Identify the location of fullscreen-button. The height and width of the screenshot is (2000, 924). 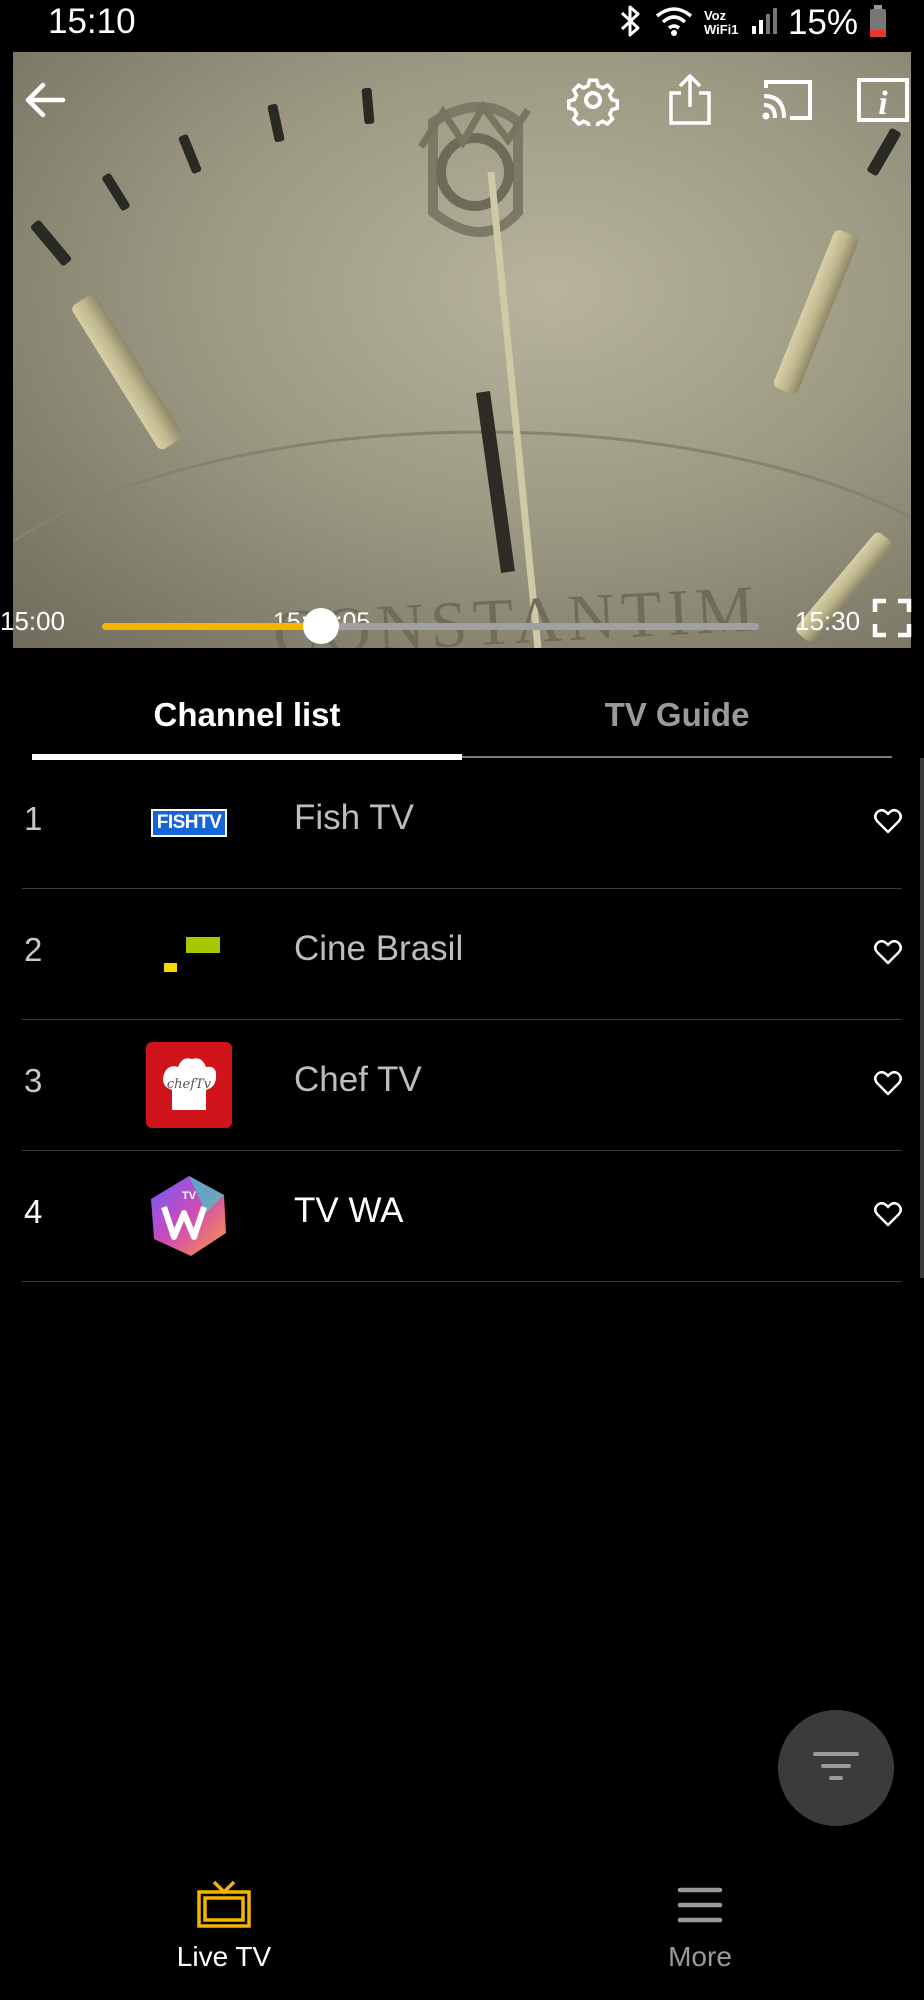
(892, 618).